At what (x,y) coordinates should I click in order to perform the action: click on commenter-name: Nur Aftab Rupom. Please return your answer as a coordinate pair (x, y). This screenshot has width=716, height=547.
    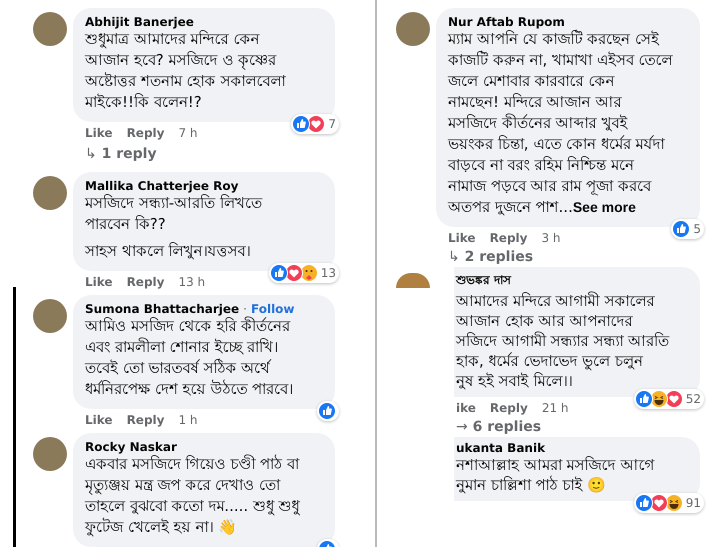
    Looking at the image, I should click on (506, 22).